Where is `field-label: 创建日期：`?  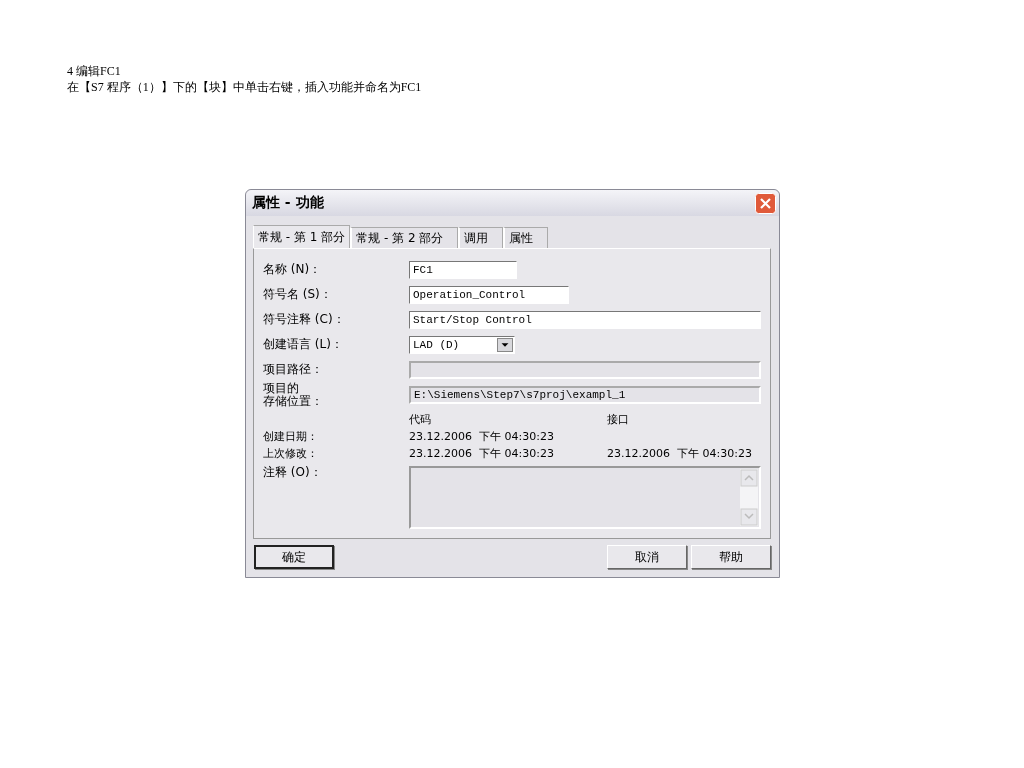
field-label: 创建日期： is located at coordinates (291, 437).